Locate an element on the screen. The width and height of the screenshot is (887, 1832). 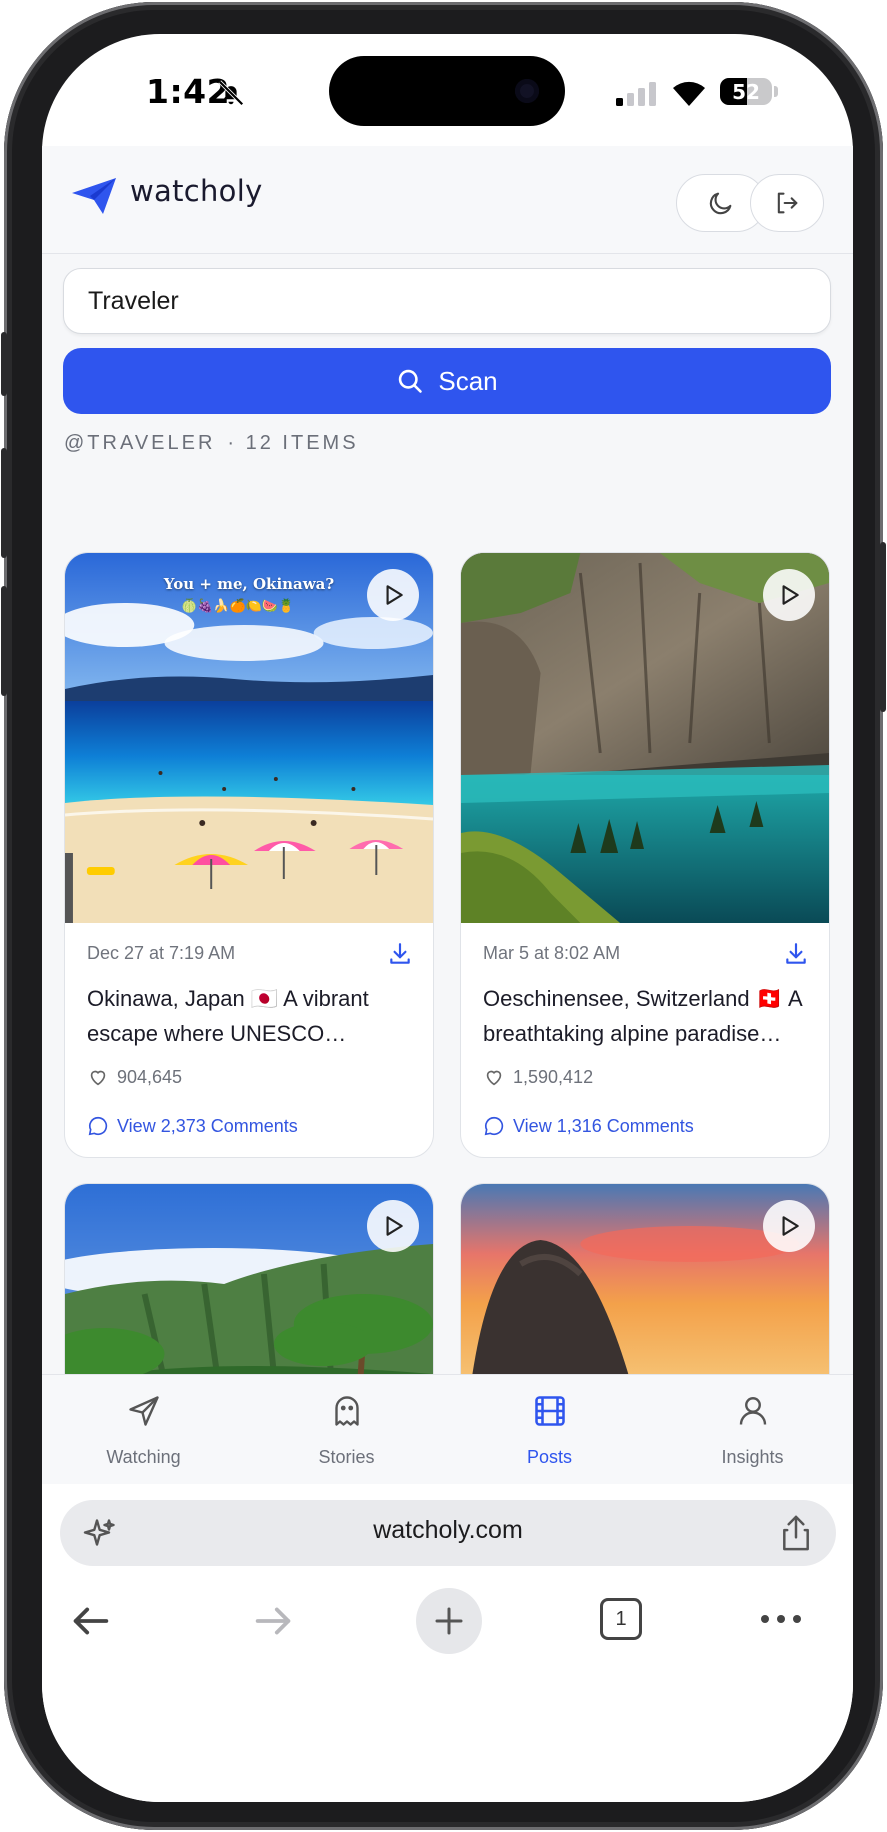
ghost-icon is located at coordinates (346, 1411).